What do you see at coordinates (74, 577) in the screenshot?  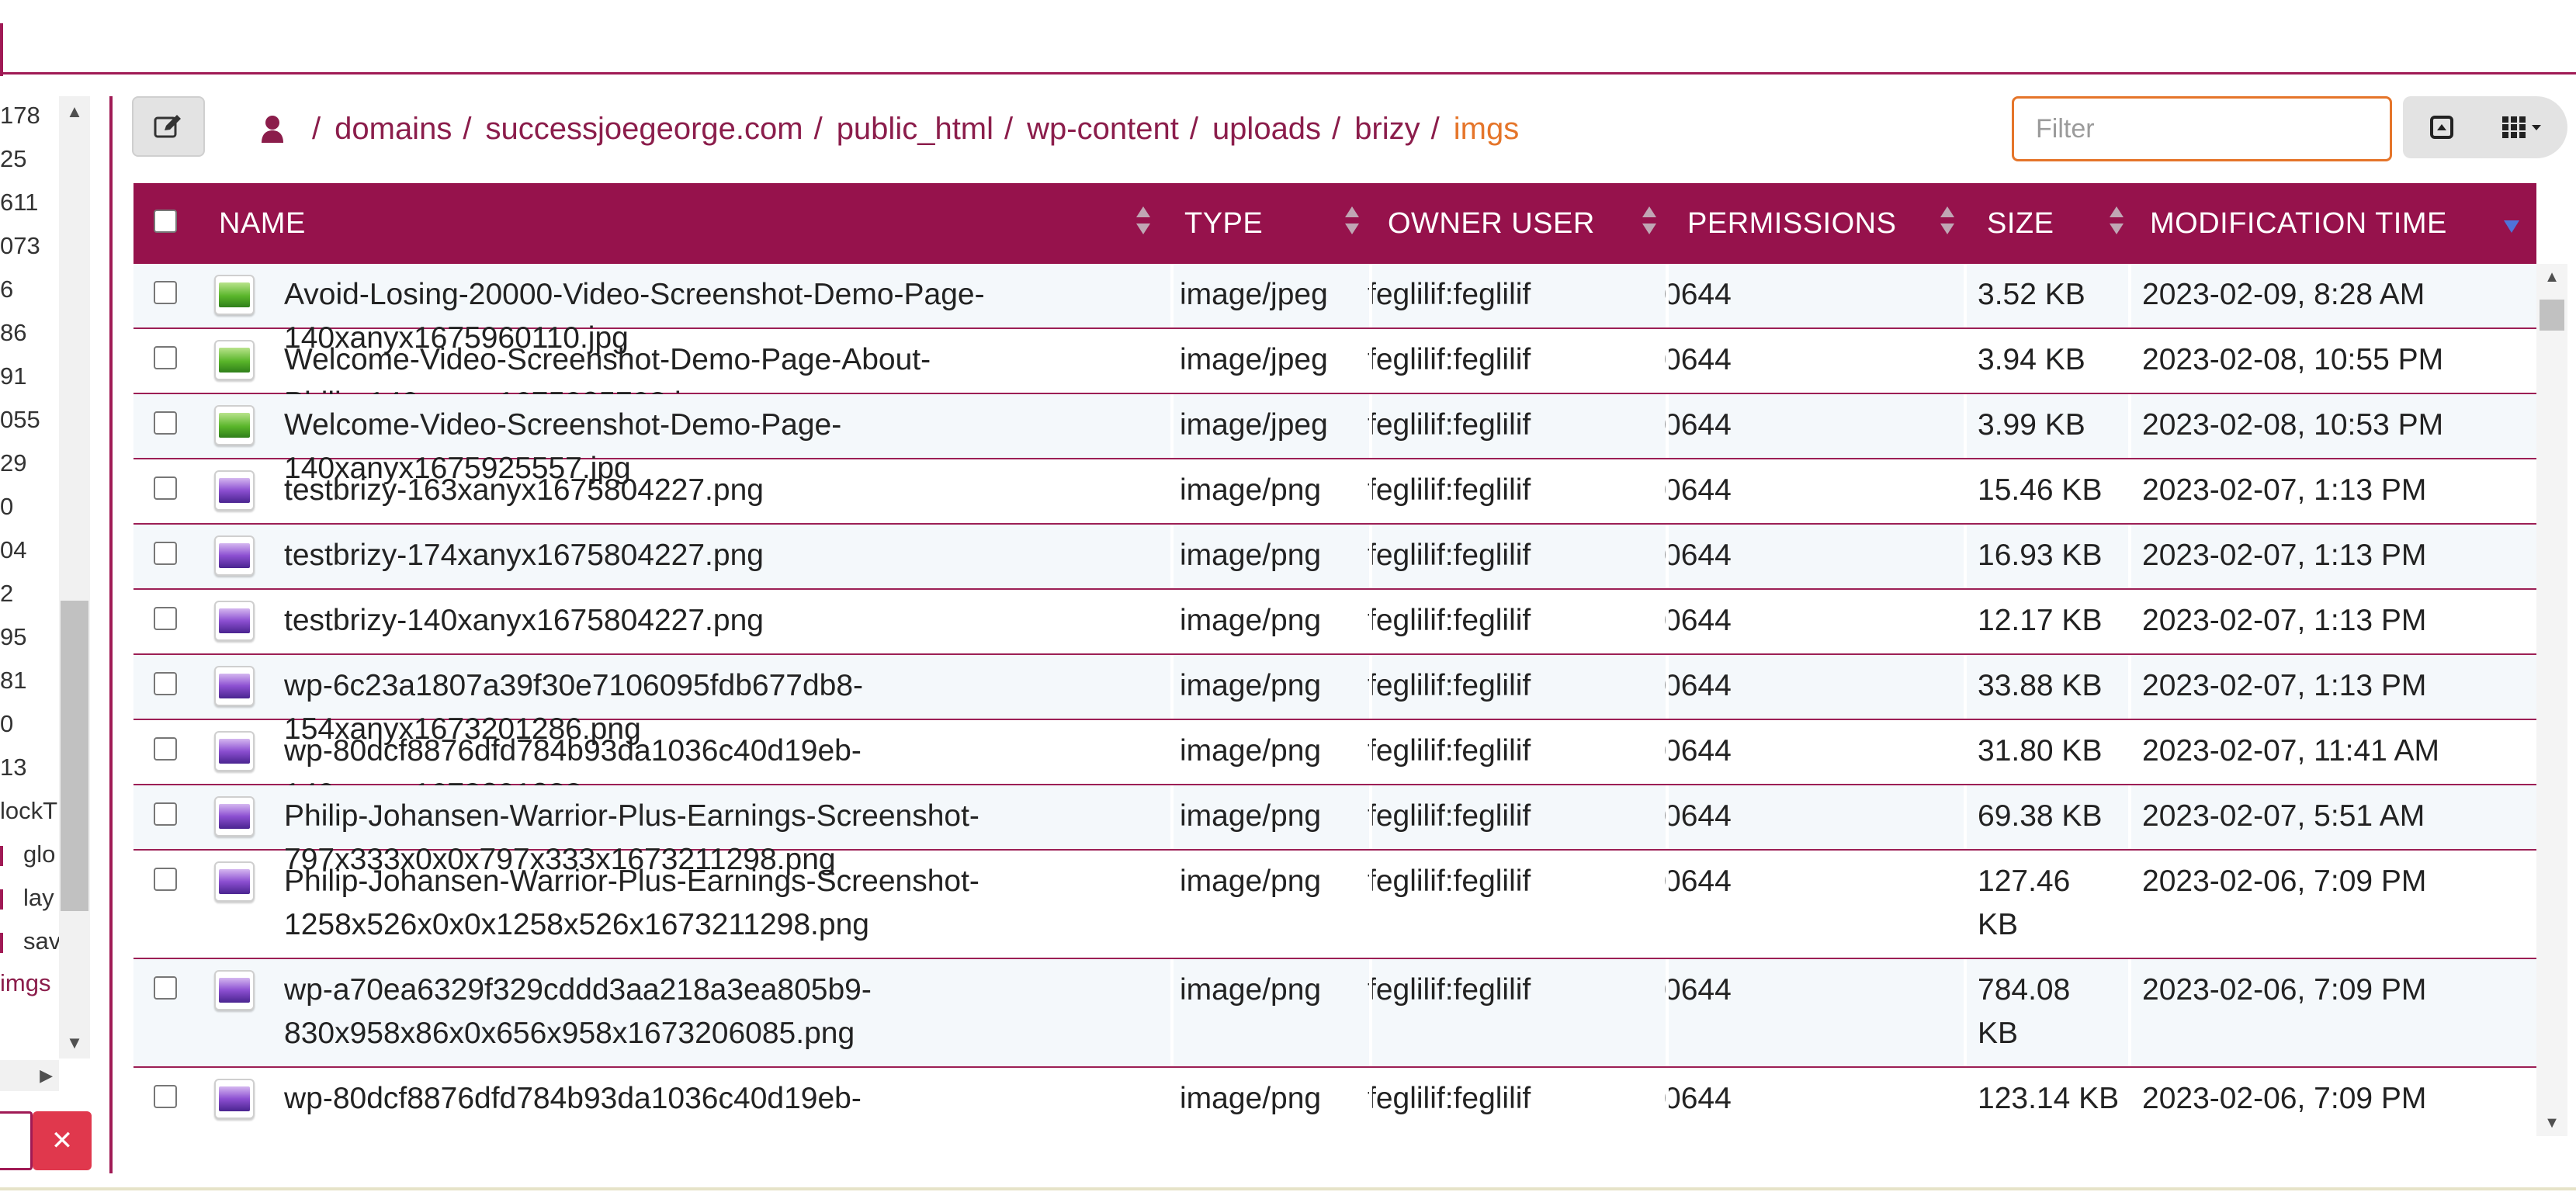 I see `folder-tree-scrollbar: ▲ ▼` at bounding box center [74, 577].